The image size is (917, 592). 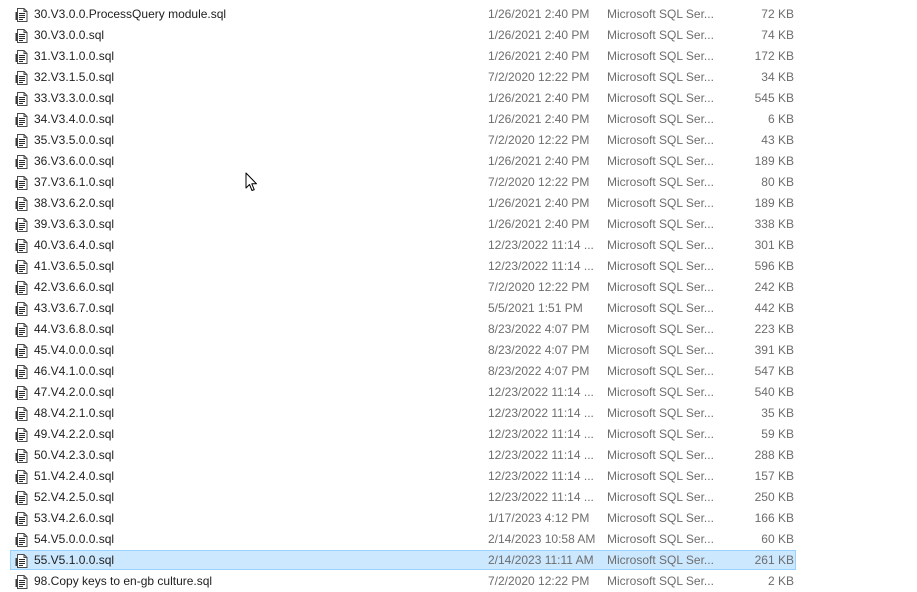 What do you see at coordinates (74, 77) in the screenshot?
I see `file-name: 32.V3.1.5.0.sql` at bounding box center [74, 77].